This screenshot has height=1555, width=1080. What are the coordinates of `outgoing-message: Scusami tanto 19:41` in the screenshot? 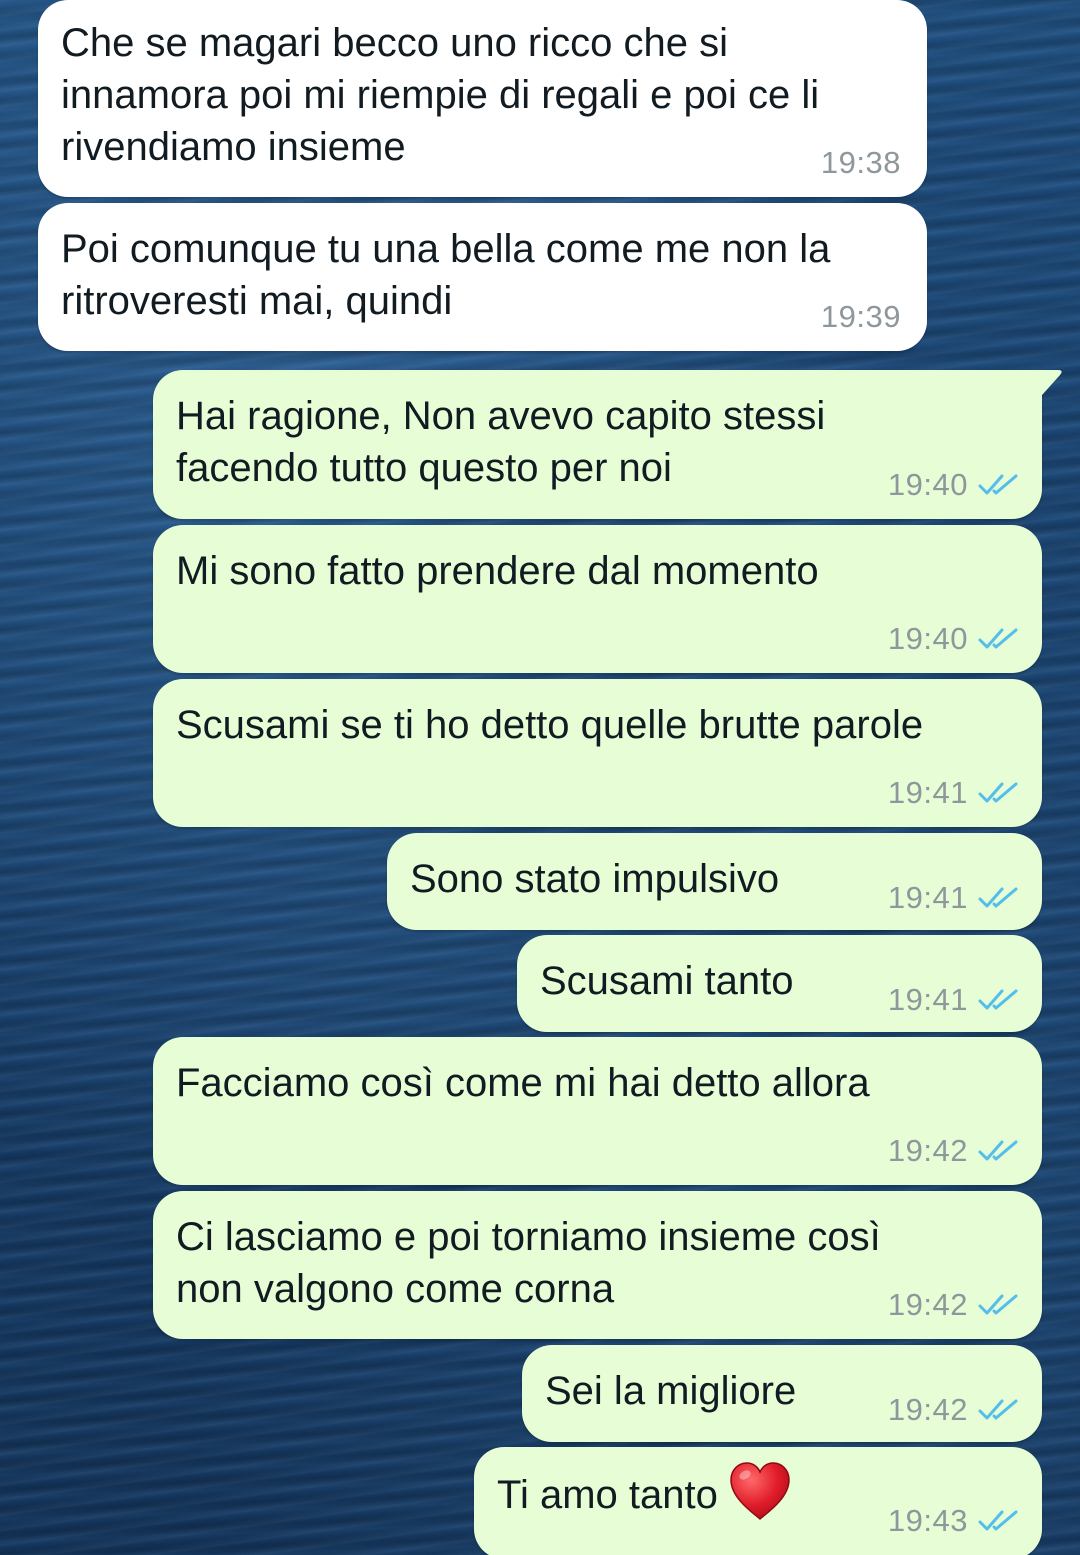 It's located at (779, 983).